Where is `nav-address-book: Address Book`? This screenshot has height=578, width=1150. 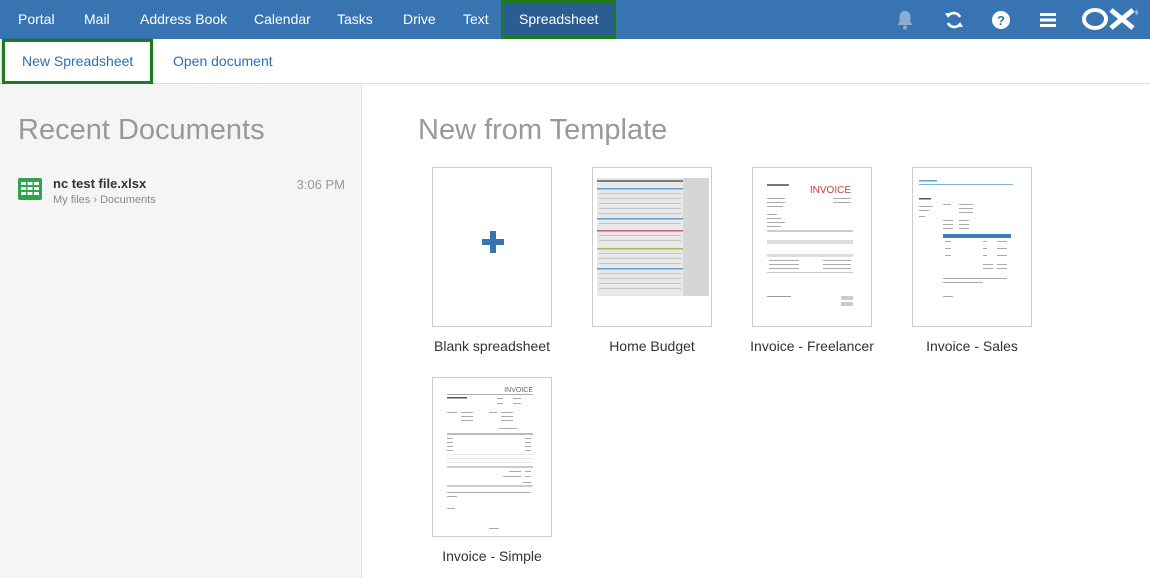
nav-address-book: Address Book is located at coordinates (183, 19).